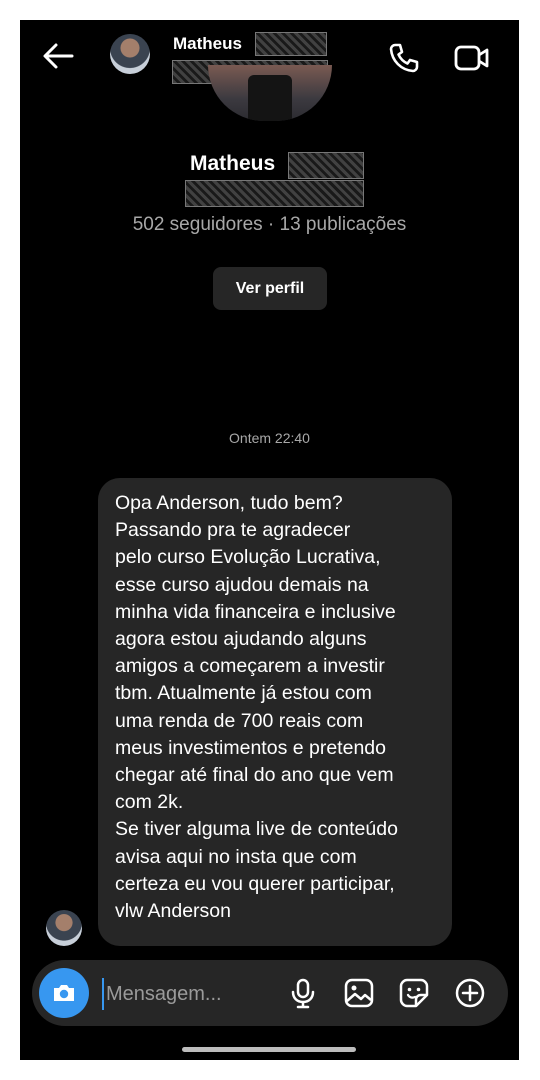  Describe the element at coordinates (269, 1049) in the screenshot. I see `home-indicator` at that location.